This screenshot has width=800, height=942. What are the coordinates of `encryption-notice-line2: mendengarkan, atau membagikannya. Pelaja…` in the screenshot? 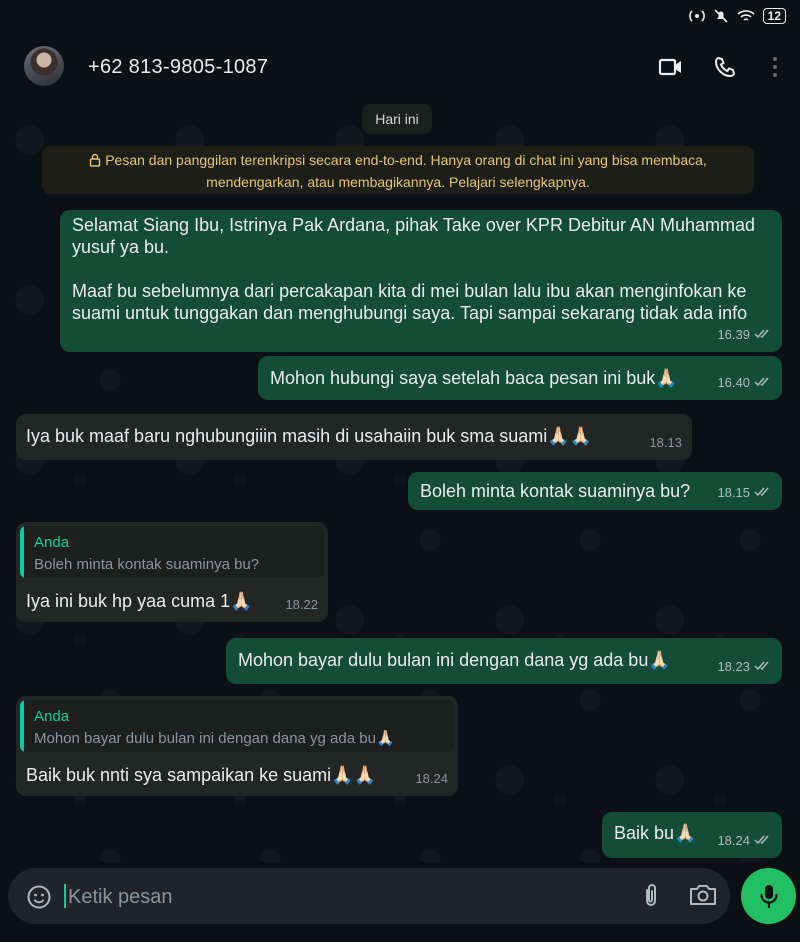 It's located at (398, 182).